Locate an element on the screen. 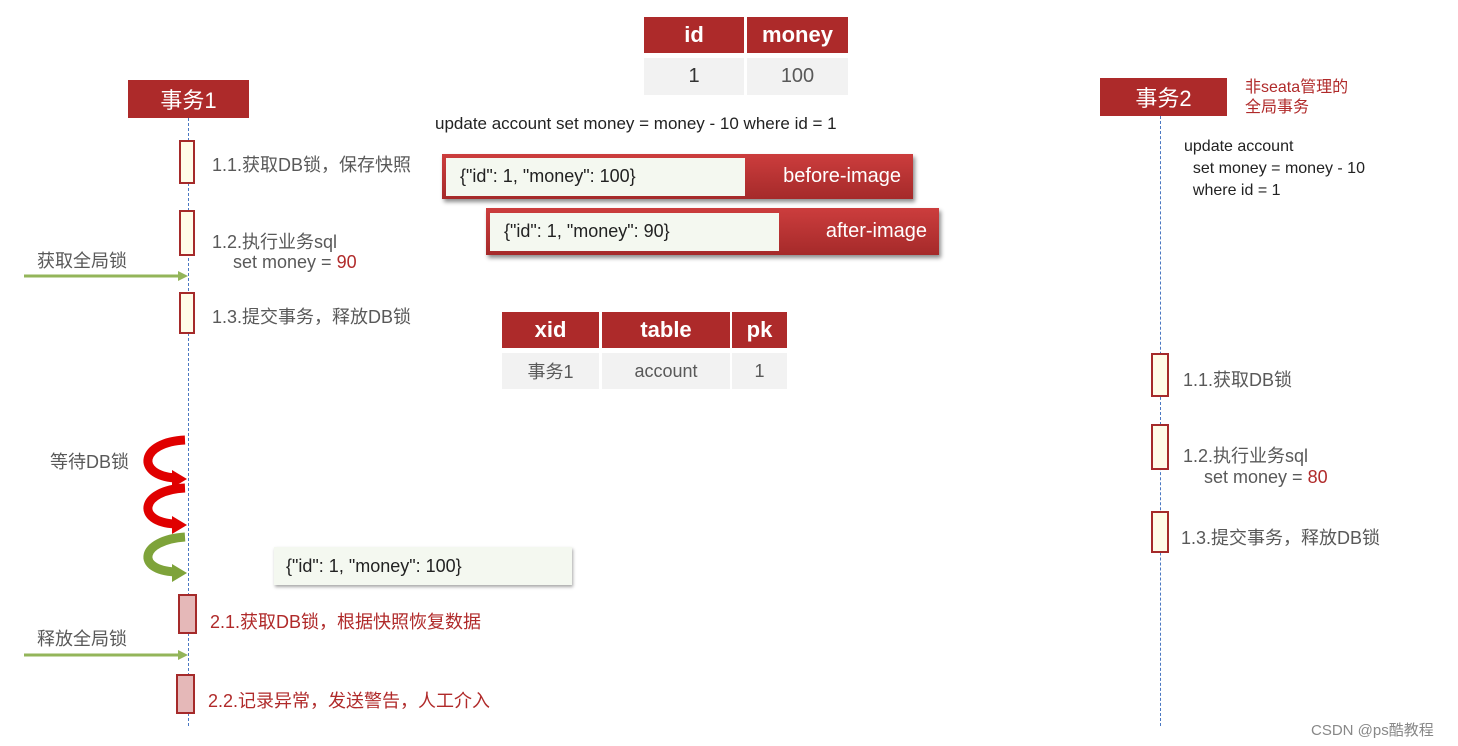 This screenshot has width=1458, height=746. lock-cell-table: account is located at coordinates (666, 371).